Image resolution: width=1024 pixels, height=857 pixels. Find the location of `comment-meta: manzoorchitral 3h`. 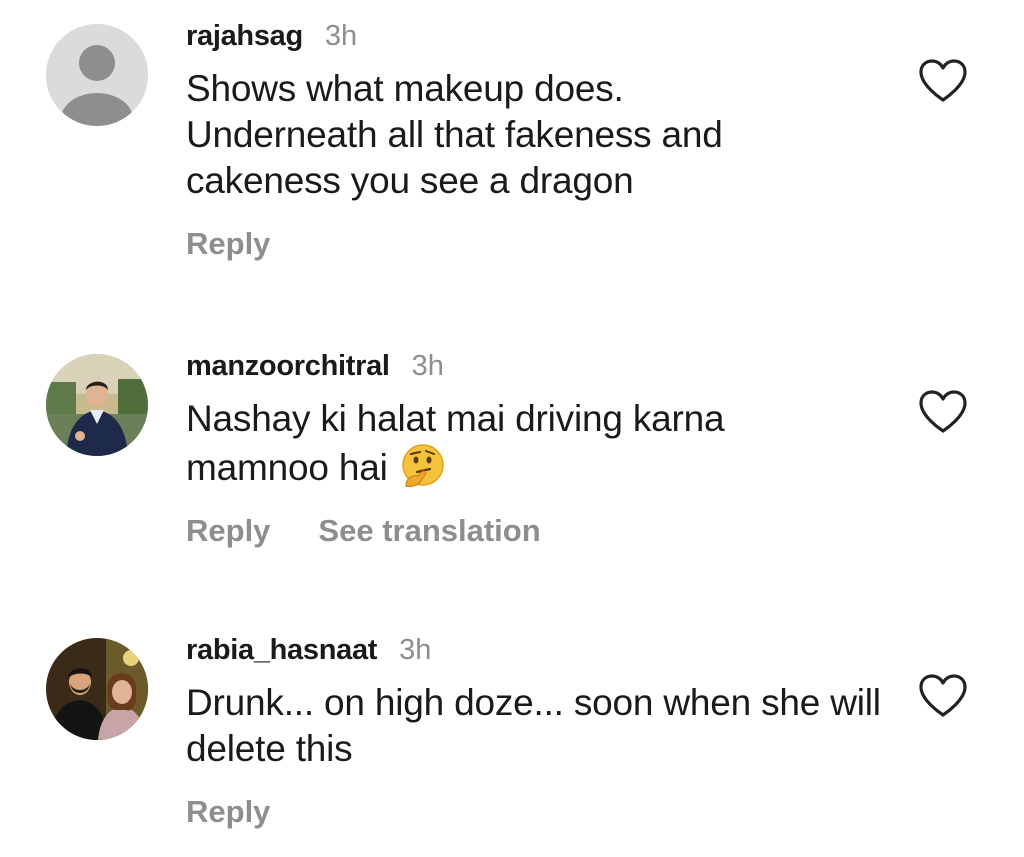

comment-meta: manzoorchitral 3h is located at coordinates (536, 370).